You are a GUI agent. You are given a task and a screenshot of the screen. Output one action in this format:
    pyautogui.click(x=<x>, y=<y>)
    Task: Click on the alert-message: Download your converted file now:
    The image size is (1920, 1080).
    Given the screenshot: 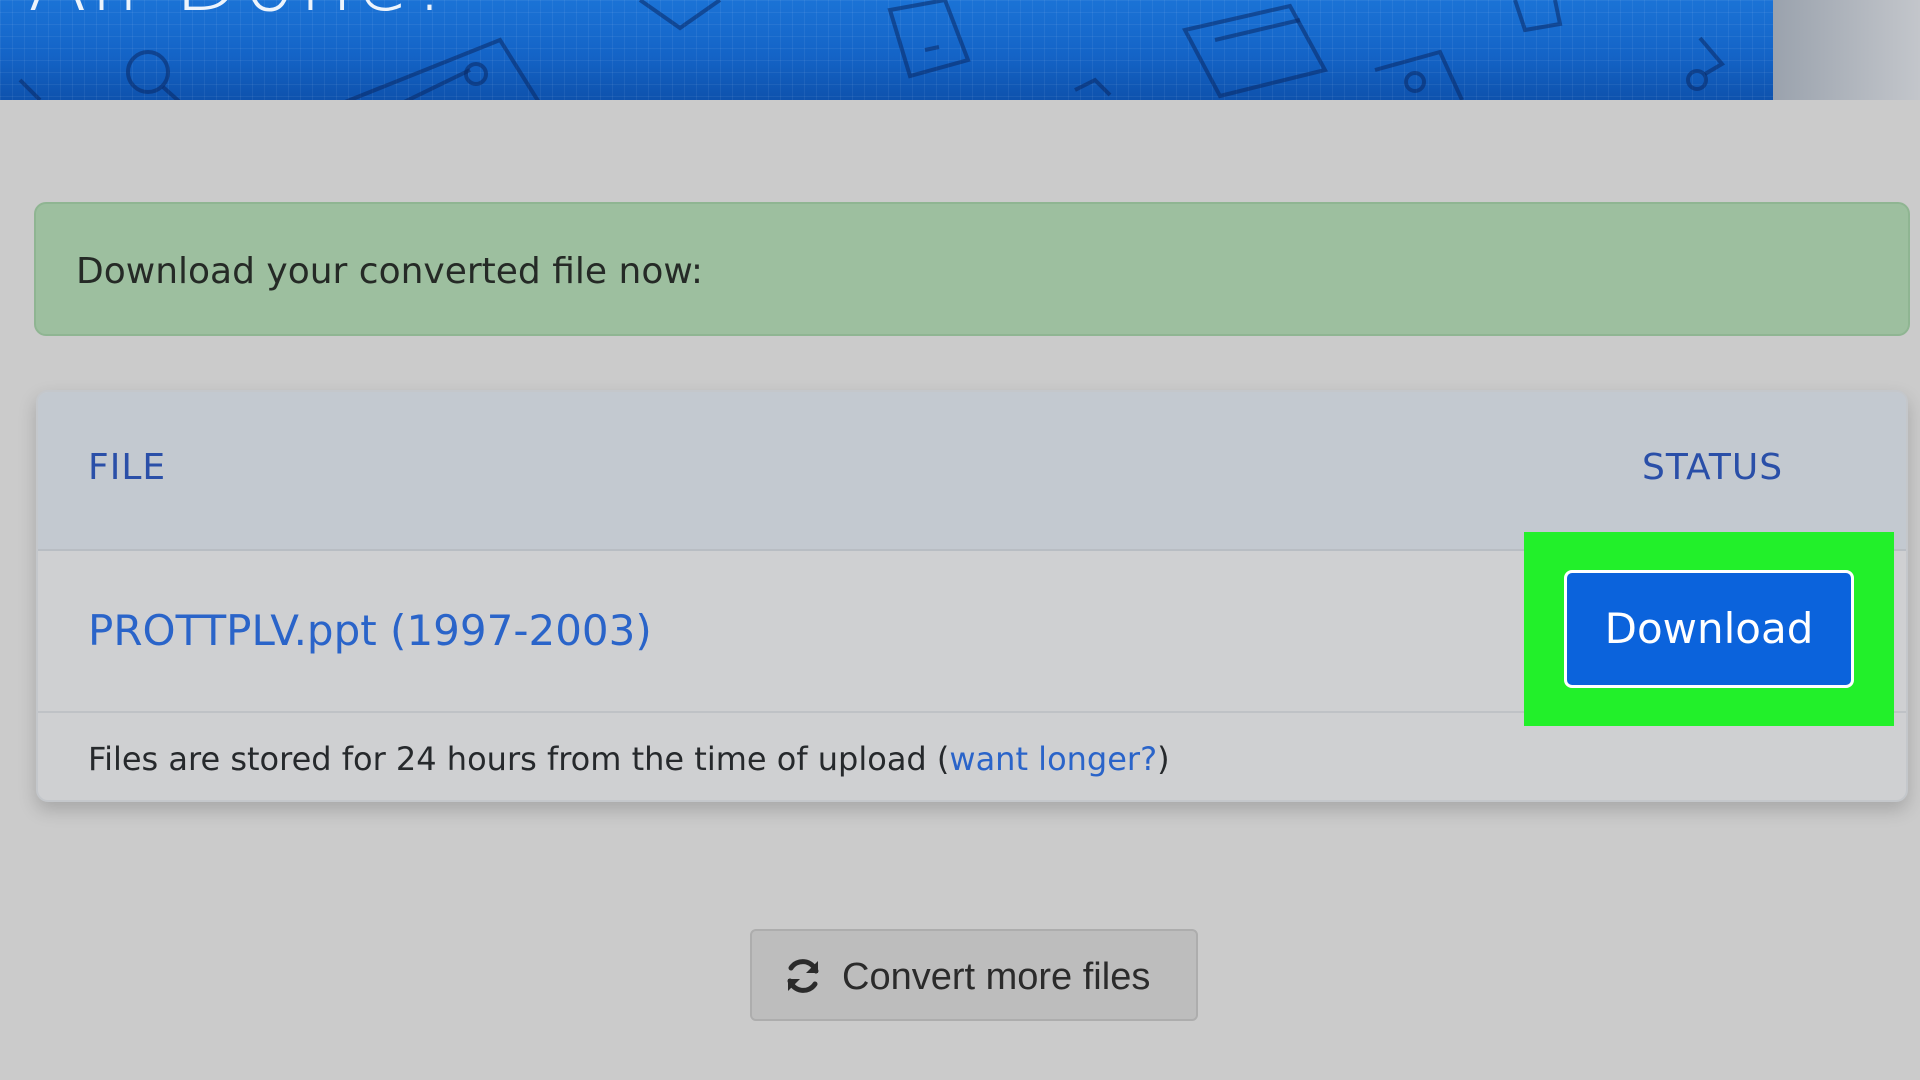 What is the action you would take?
    pyautogui.click(x=389, y=271)
    